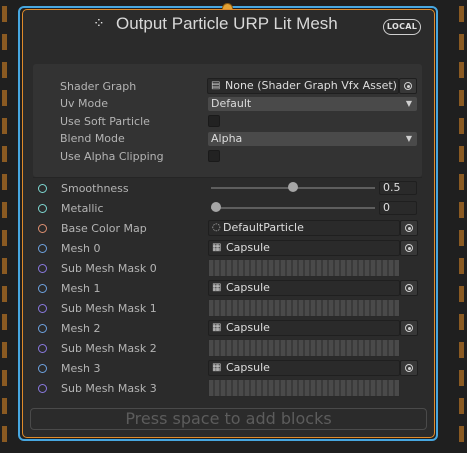 The image size is (467, 453). What do you see at coordinates (92, 138) in the screenshot?
I see `blend-mode-label: Blend Mode` at bounding box center [92, 138].